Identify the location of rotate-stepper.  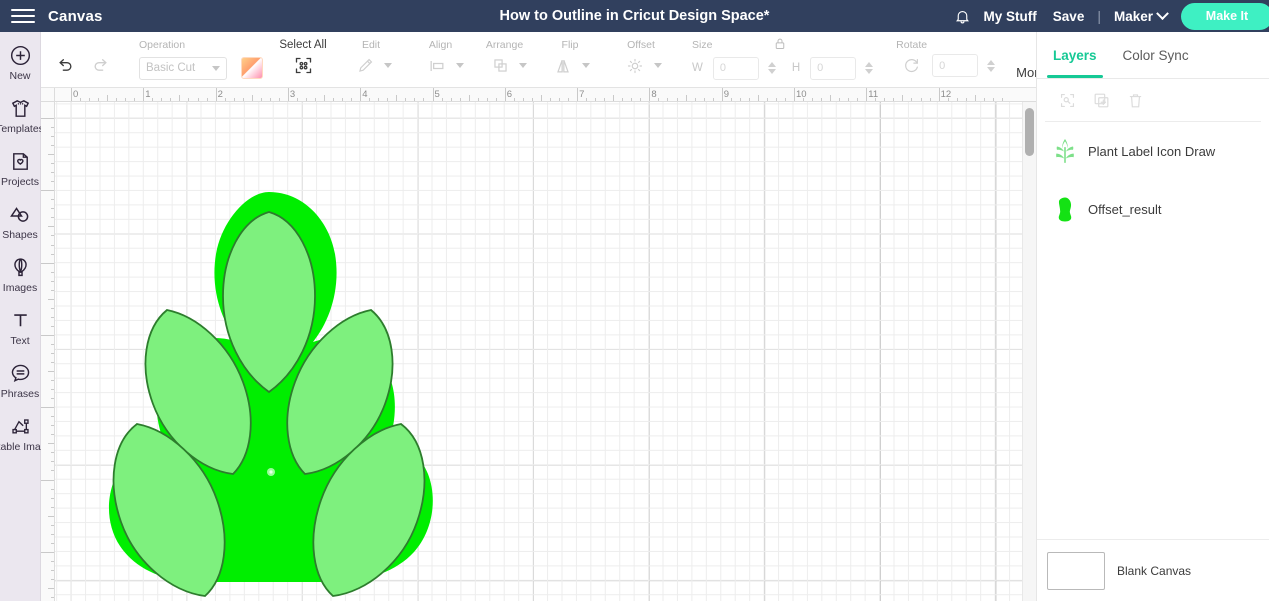
(991, 65).